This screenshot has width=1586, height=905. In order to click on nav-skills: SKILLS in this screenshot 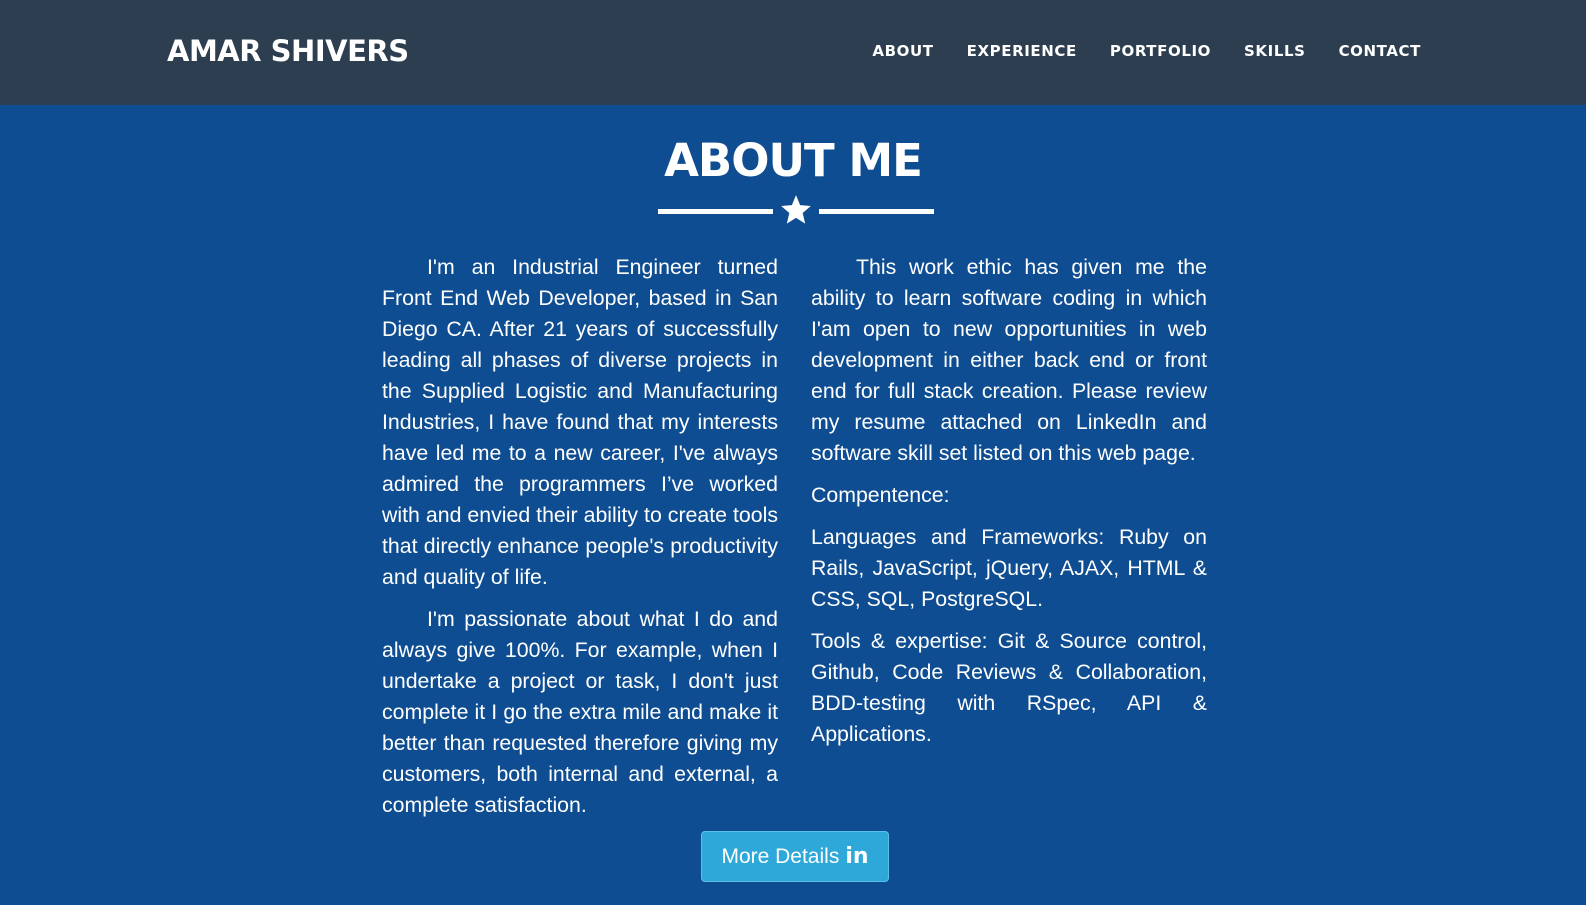, I will do `click(1275, 51)`.